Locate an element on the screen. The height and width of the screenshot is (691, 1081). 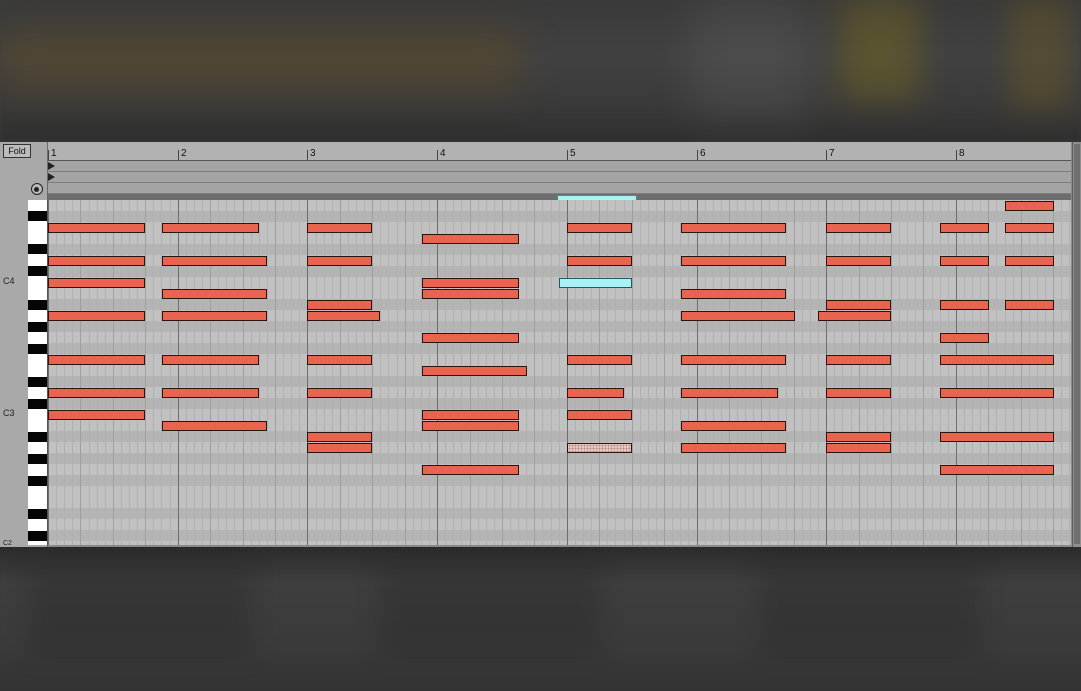
piano-keyboard is located at coordinates (38, 372).